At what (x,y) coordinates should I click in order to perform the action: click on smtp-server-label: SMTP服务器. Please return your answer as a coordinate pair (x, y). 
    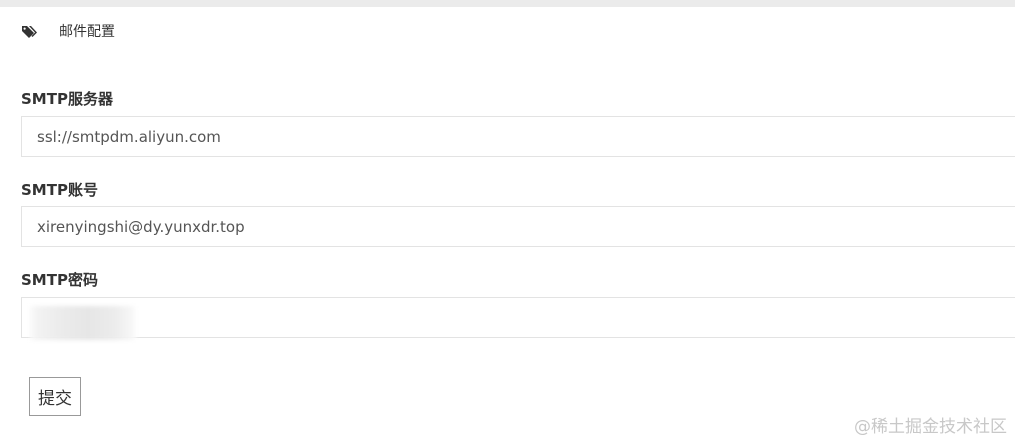
    Looking at the image, I should click on (67, 99).